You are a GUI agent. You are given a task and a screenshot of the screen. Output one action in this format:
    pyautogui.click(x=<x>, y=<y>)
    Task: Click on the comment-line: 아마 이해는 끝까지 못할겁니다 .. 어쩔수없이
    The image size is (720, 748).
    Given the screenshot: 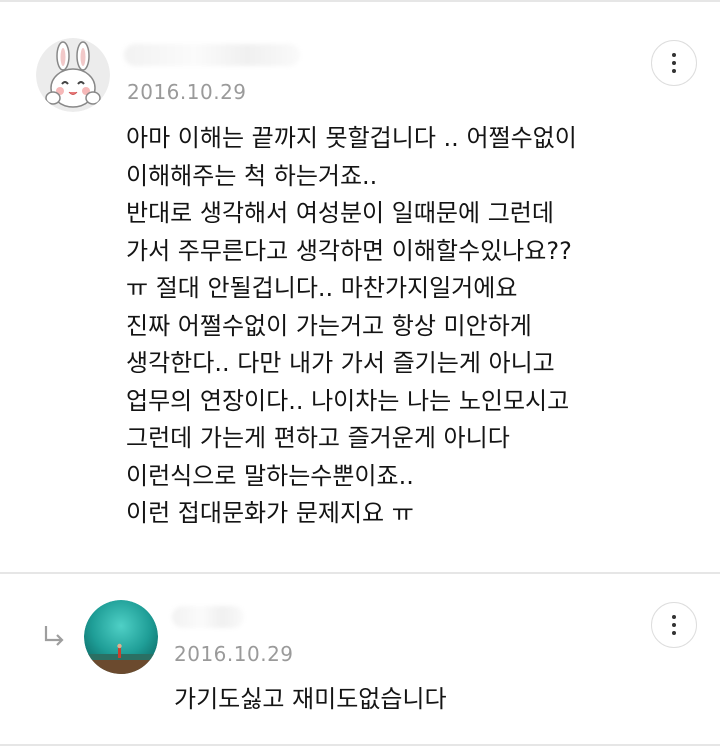 What is the action you would take?
    pyautogui.click(x=351, y=138)
    